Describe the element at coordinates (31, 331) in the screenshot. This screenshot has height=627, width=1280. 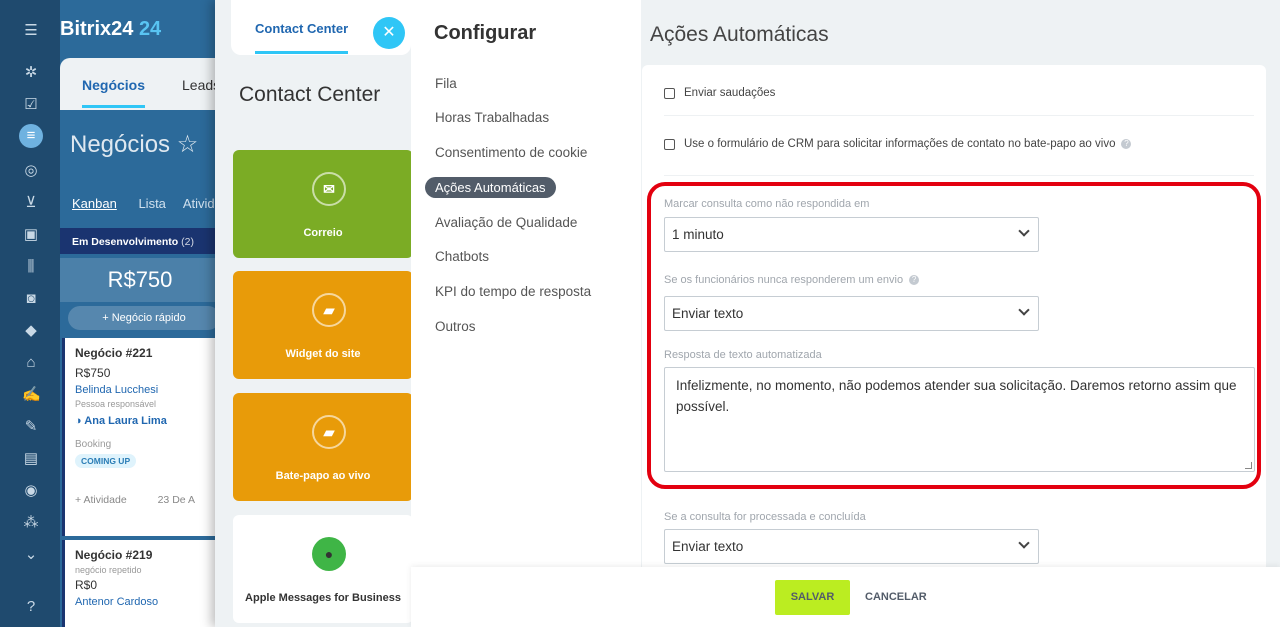
I see `box-icon: ◆` at that location.